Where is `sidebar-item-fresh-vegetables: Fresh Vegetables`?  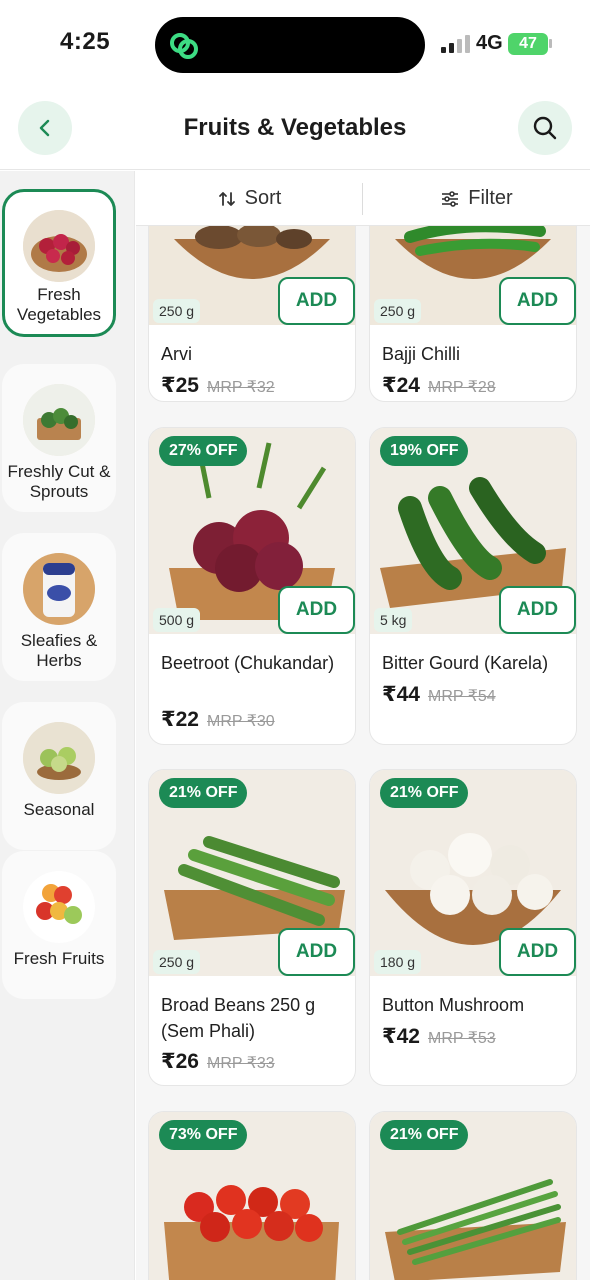
sidebar-item-fresh-vegetables: Fresh Vegetables is located at coordinates (59, 263).